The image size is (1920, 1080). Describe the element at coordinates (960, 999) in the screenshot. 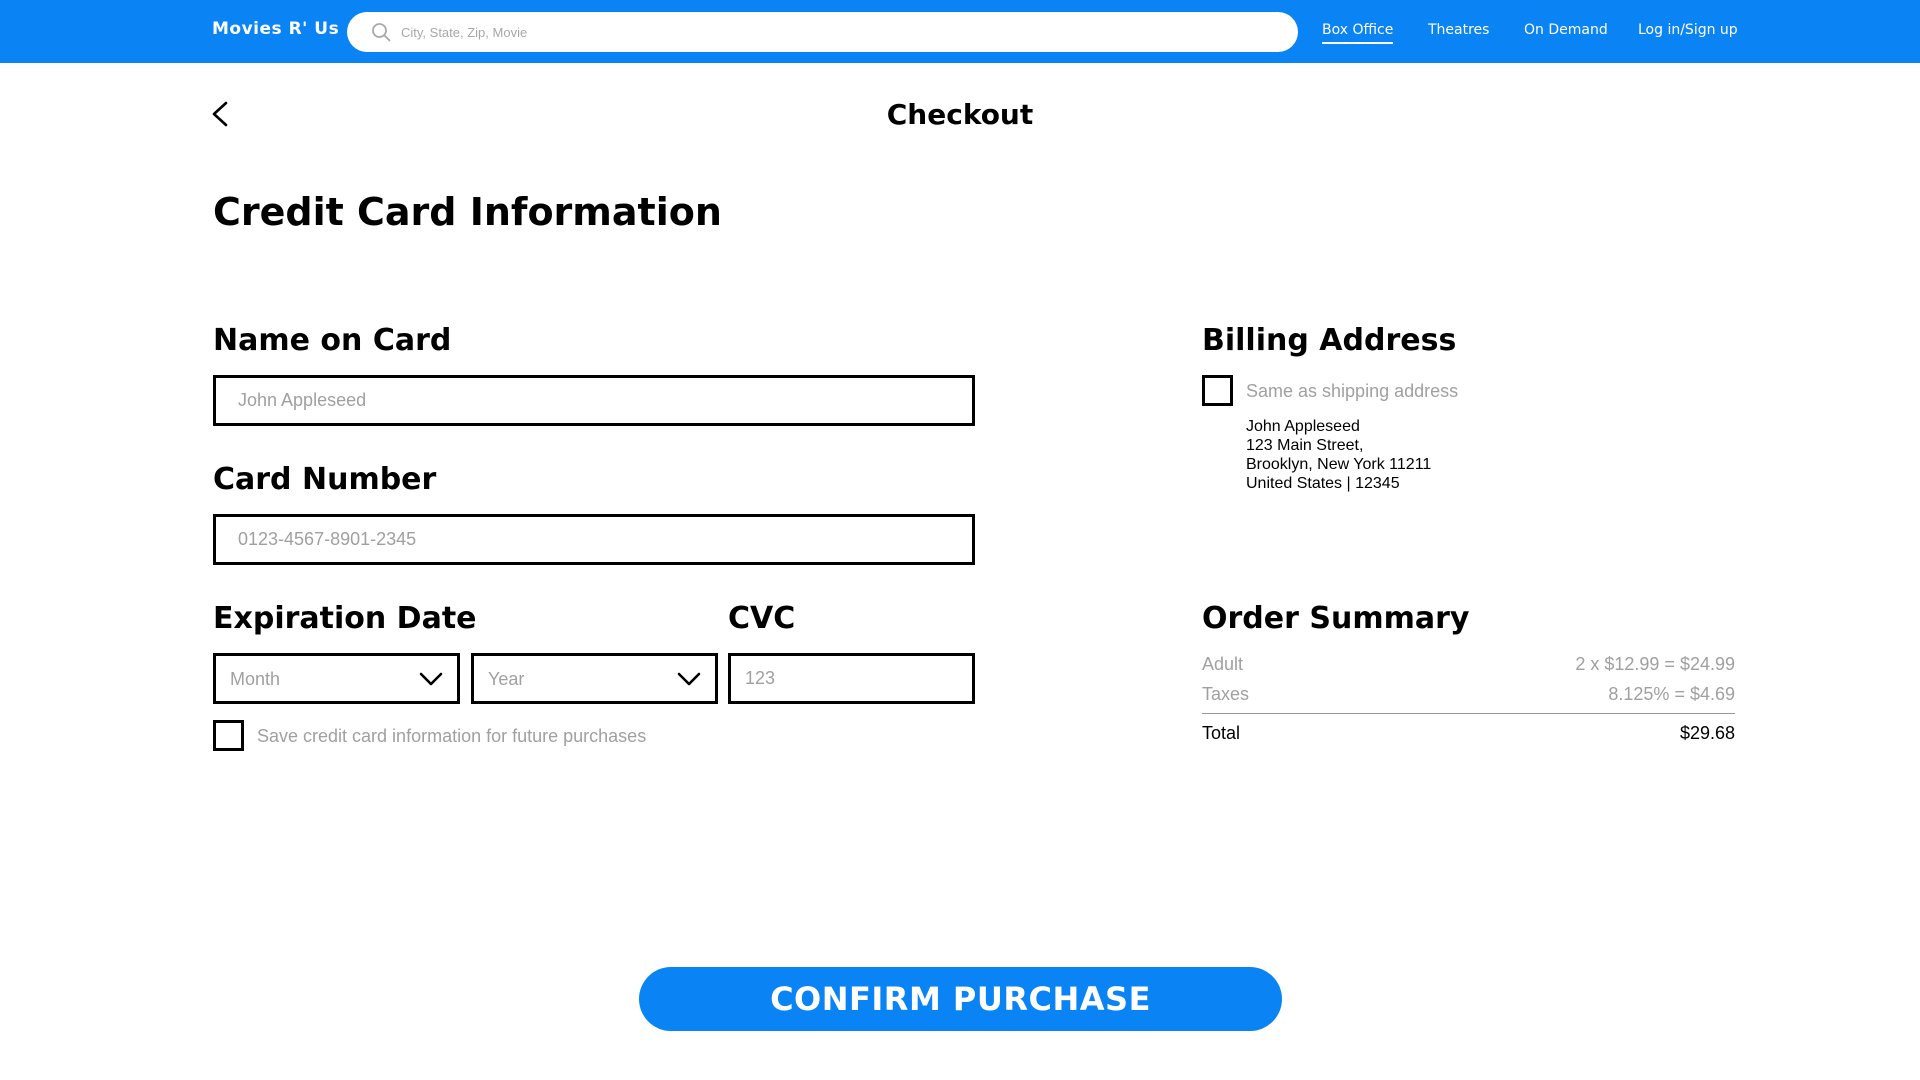

I see `confirm-purchase-button: CONFIRM PURCHASE` at that location.